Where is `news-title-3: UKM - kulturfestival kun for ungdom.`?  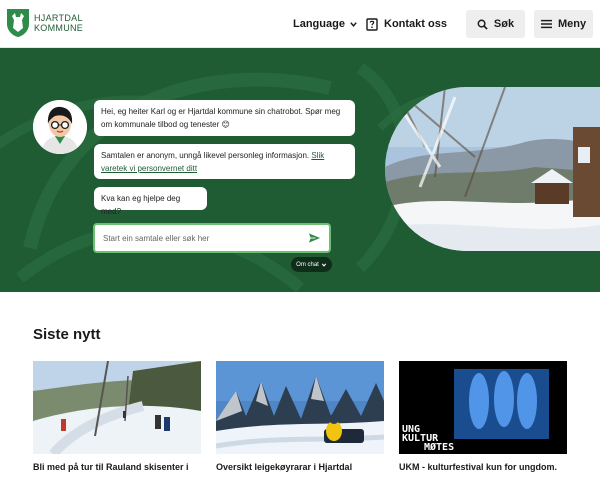
news-title-3: UKM - kulturfestival kun for ungdom. is located at coordinates (483, 467).